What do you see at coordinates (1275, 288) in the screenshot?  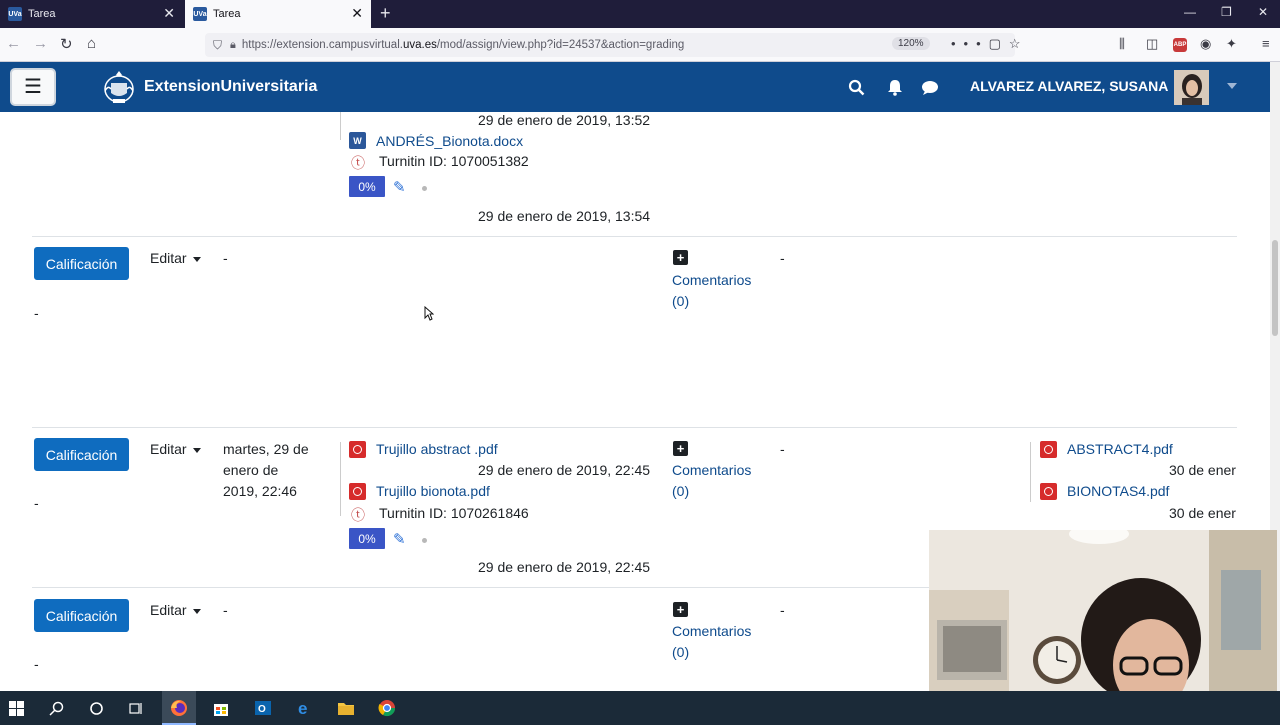 I see `scrollbar-thumb` at bounding box center [1275, 288].